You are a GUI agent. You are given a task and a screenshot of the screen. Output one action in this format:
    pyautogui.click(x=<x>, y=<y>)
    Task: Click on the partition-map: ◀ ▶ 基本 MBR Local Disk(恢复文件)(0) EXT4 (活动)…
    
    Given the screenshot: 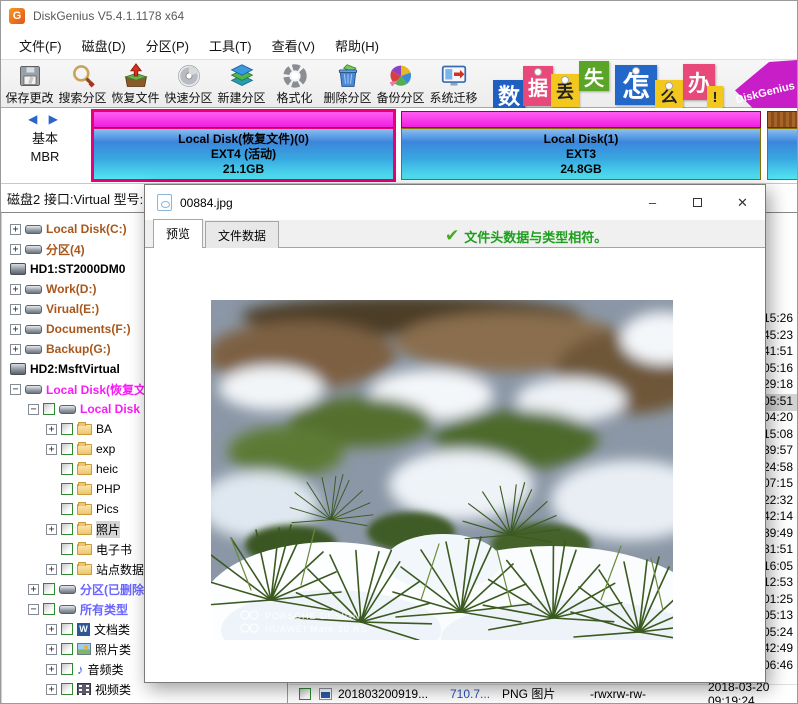 What is the action you would take?
    pyautogui.click(x=399, y=146)
    